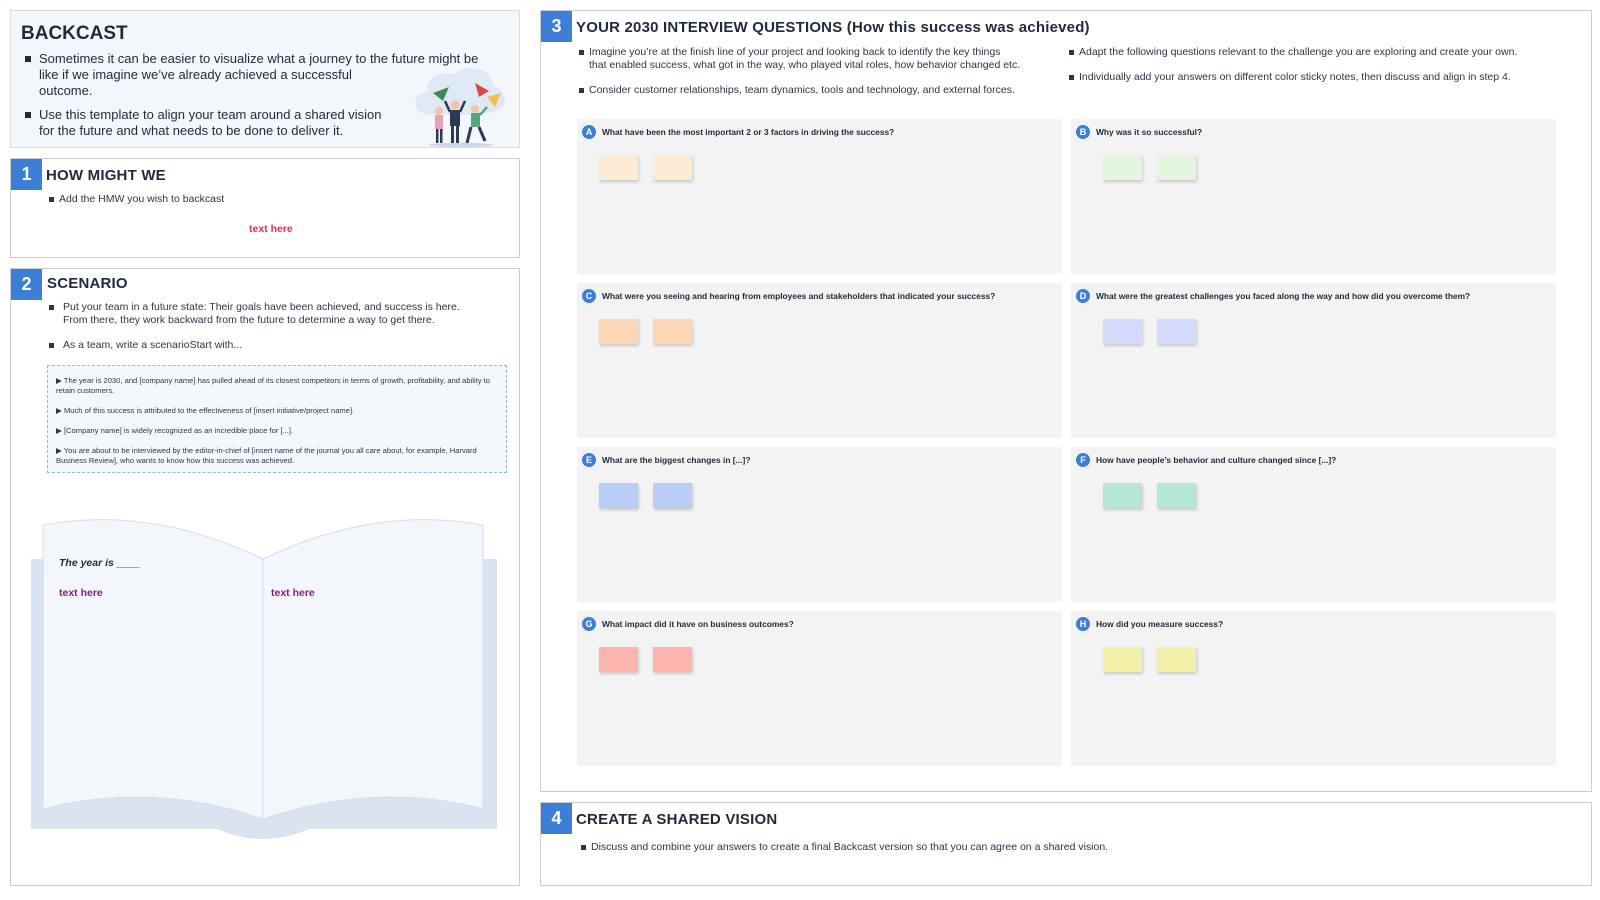  I want to click on section-title: HOW MIGHT WE, so click(106, 175).